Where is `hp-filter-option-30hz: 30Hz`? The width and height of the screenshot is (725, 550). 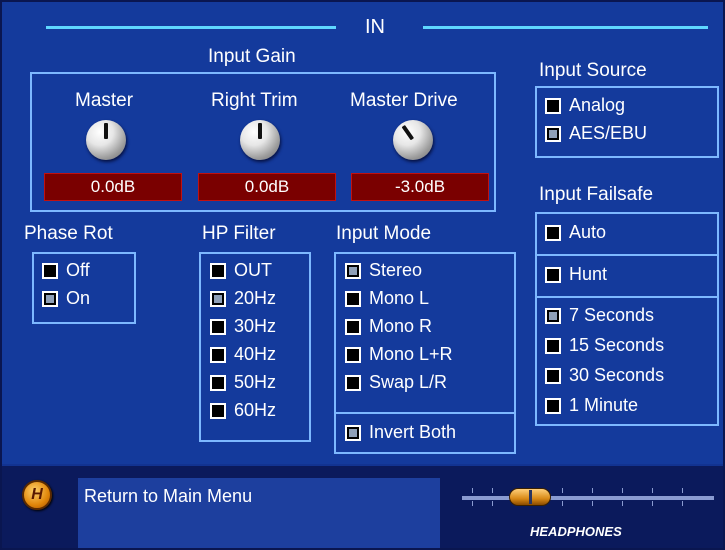
hp-filter-option-30hz: 30Hz is located at coordinates (243, 326).